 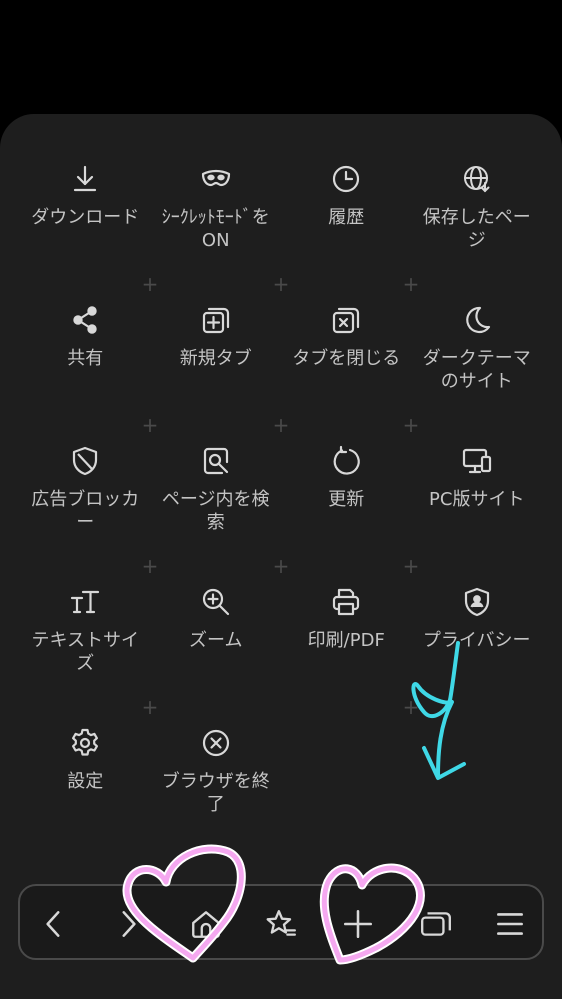 What do you see at coordinates (477, 514) in the screenshot?
I see `menu-item-desktop-site: PC版サイト` at bounding box center [477, 514].